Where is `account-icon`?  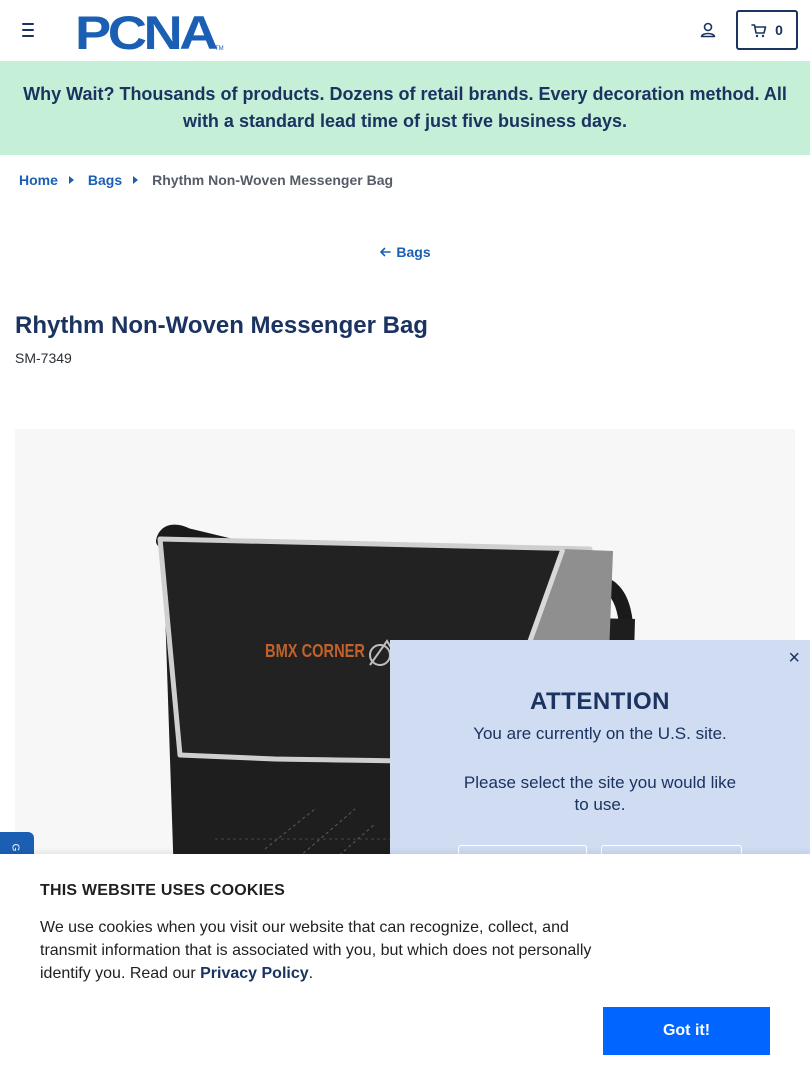 account-icon is located at coordinates (708, 30).